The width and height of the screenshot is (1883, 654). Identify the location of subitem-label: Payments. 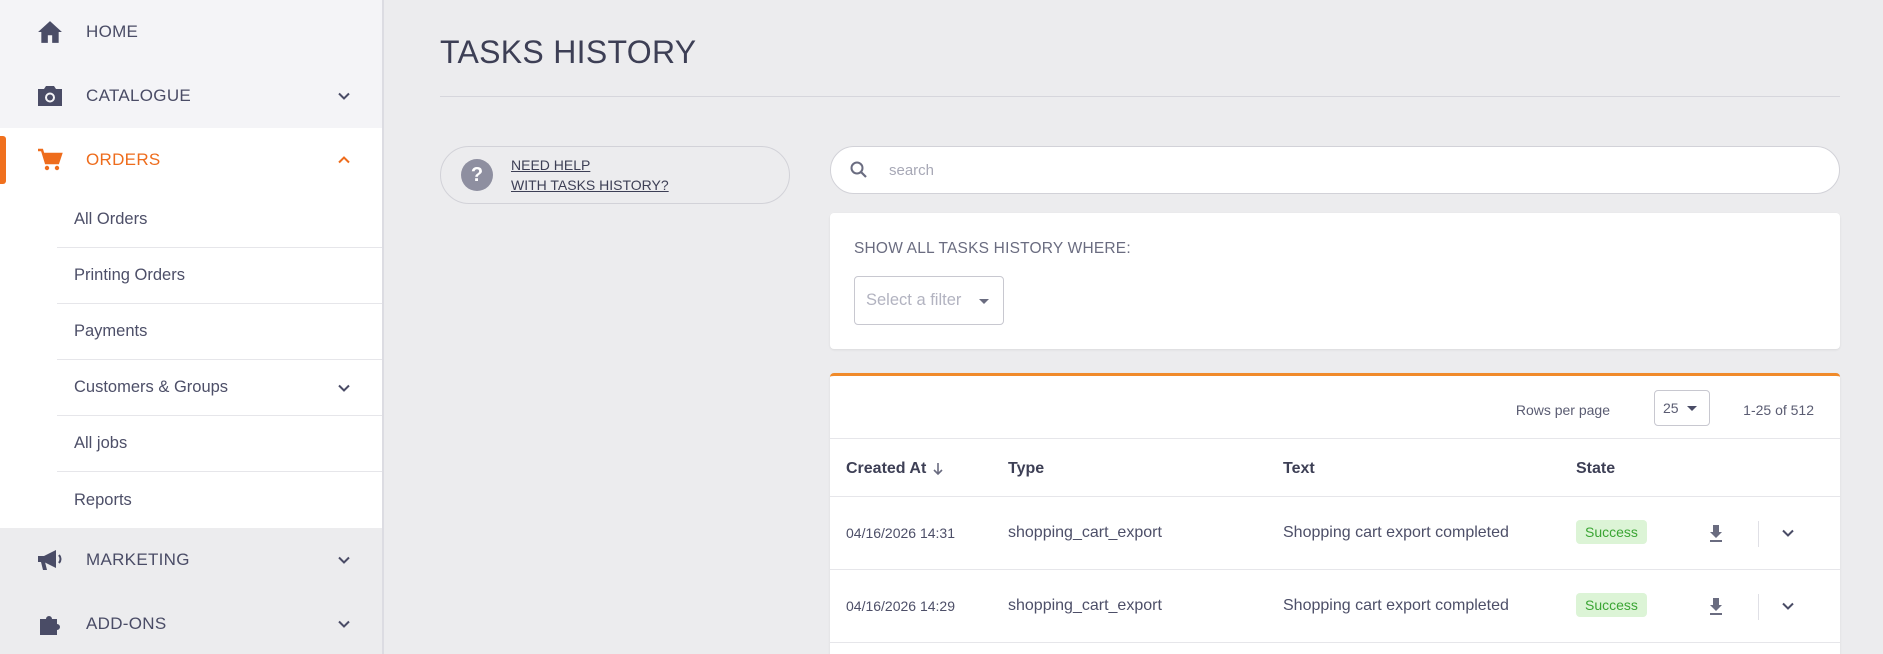
(111, 331).